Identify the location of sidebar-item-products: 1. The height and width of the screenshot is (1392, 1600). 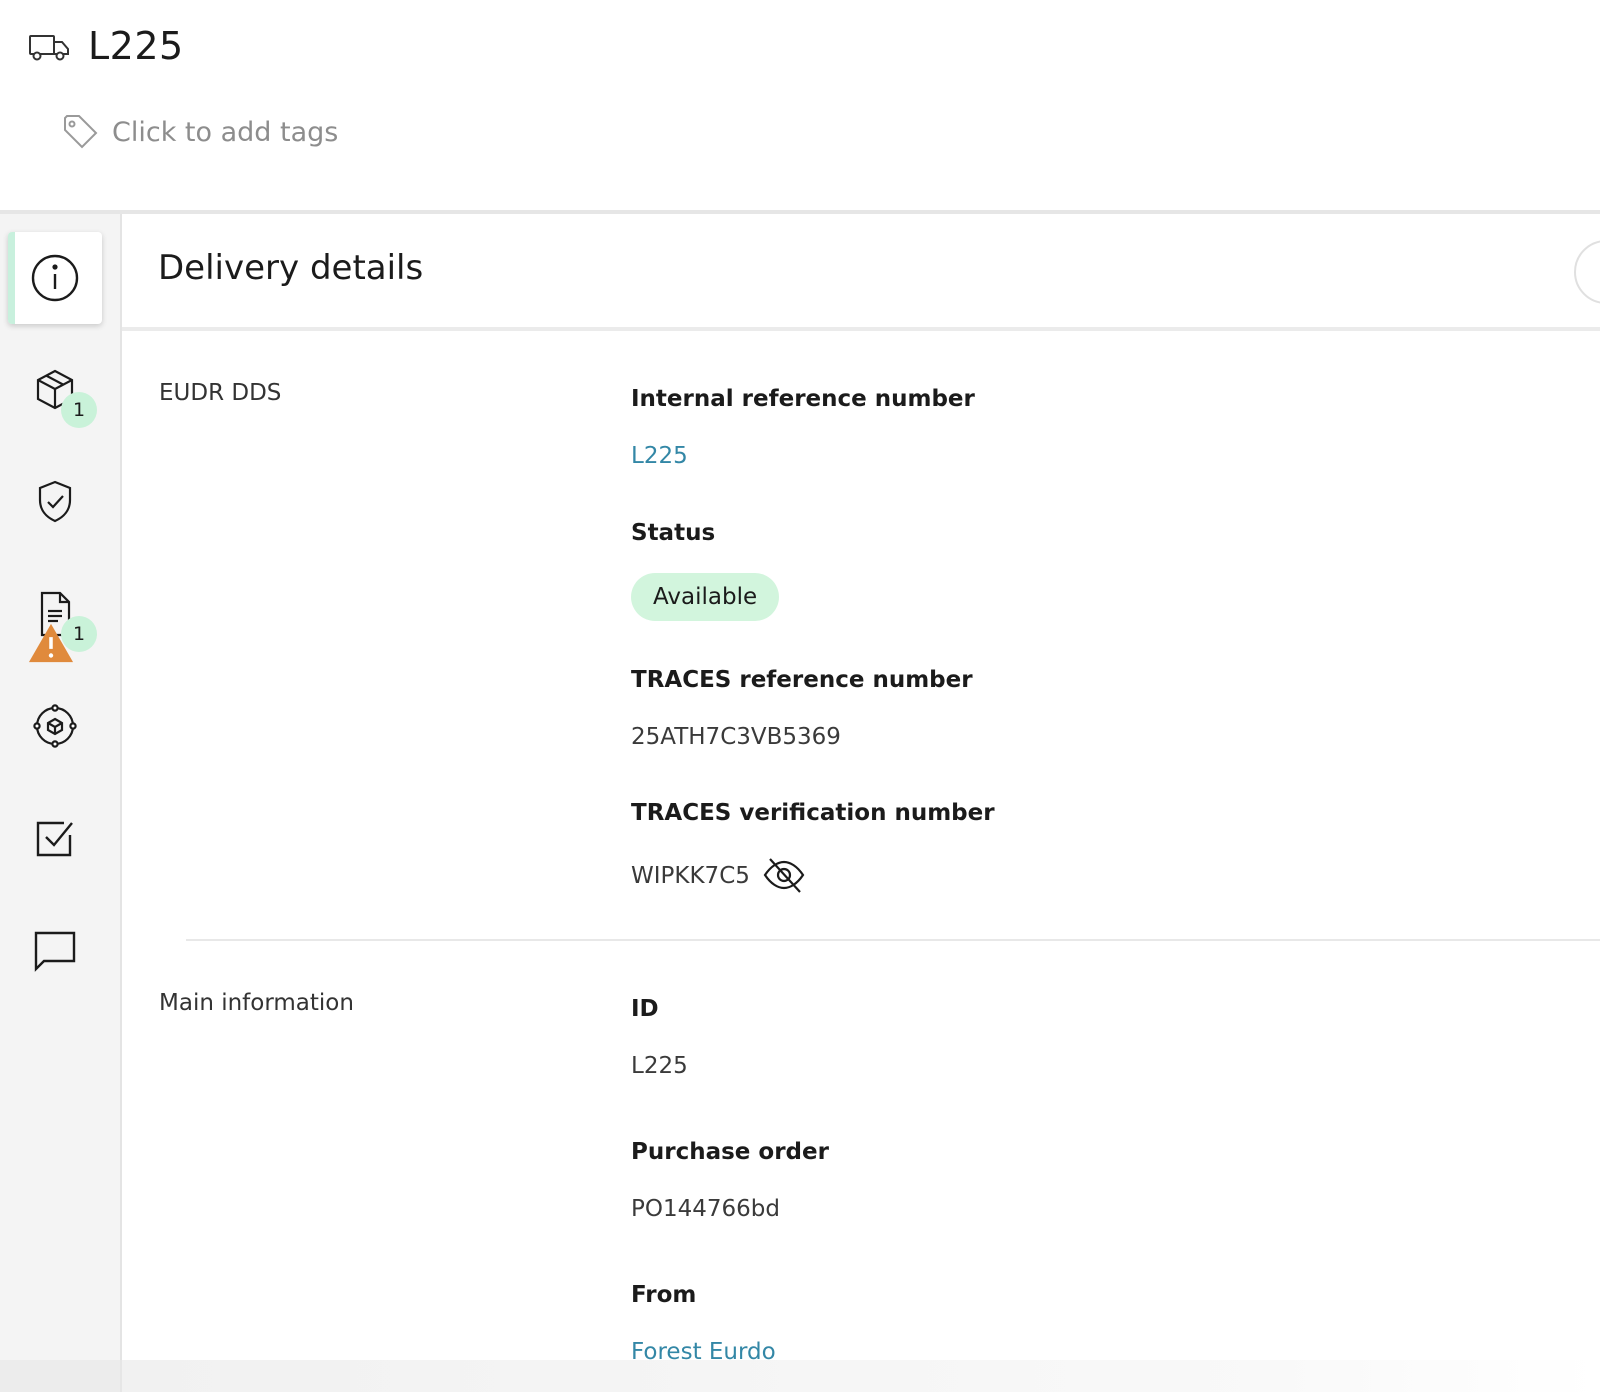
(55, 390).